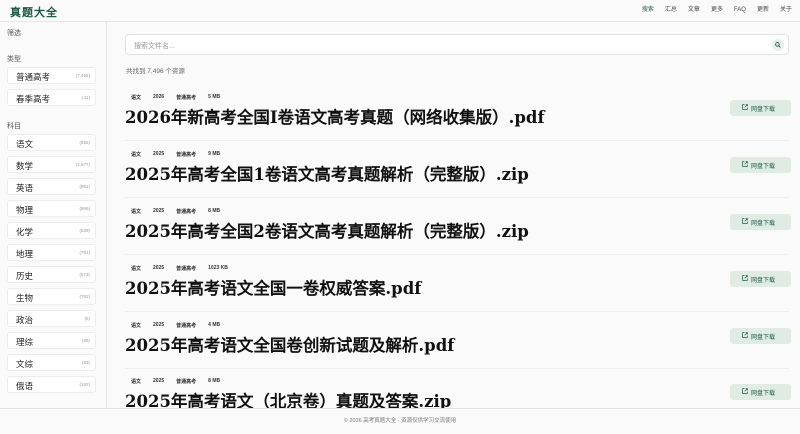 The image size is (800, 434). What do you see at coordinates (400, 11) in the screenshot?
I see `top-navbar: 真题大全 搜索 汇总 文章 更多 FAQ 更新 关于` at bounding box center [400, 11].